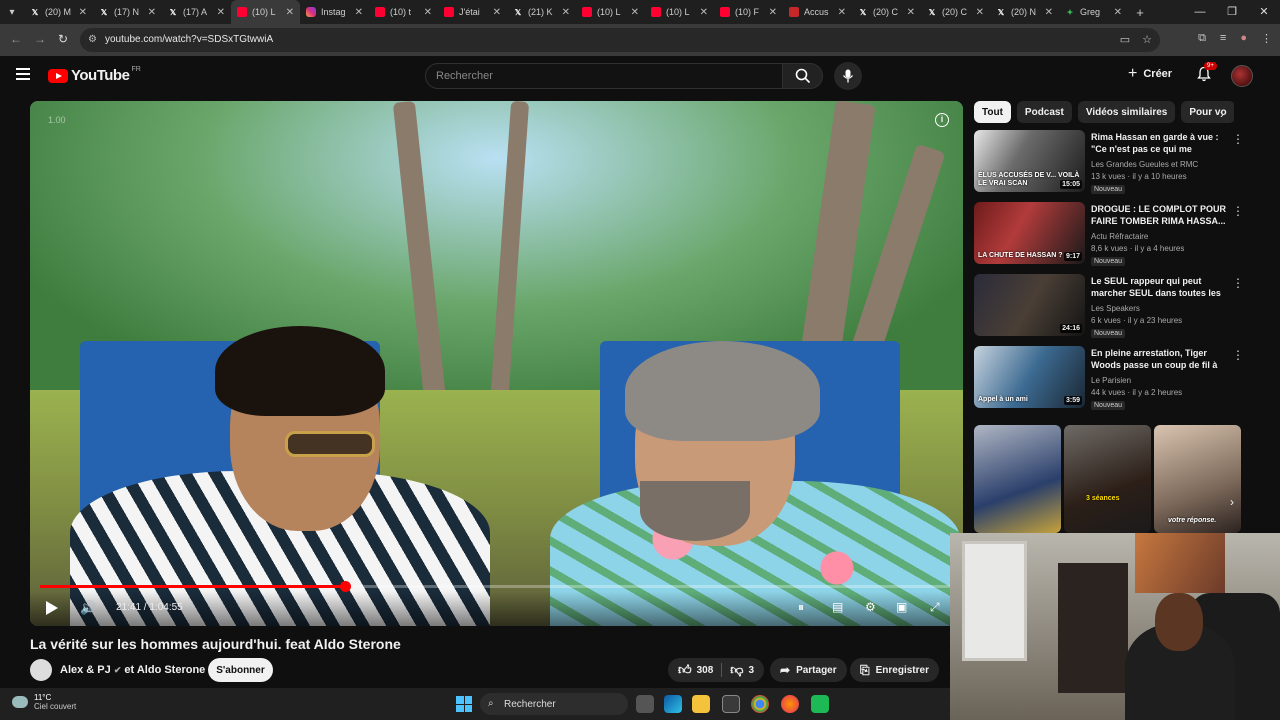 This screenshot has width=1280, height=720. I want to click on save-button: ⎘ Enregistrer, so click(894, 670).